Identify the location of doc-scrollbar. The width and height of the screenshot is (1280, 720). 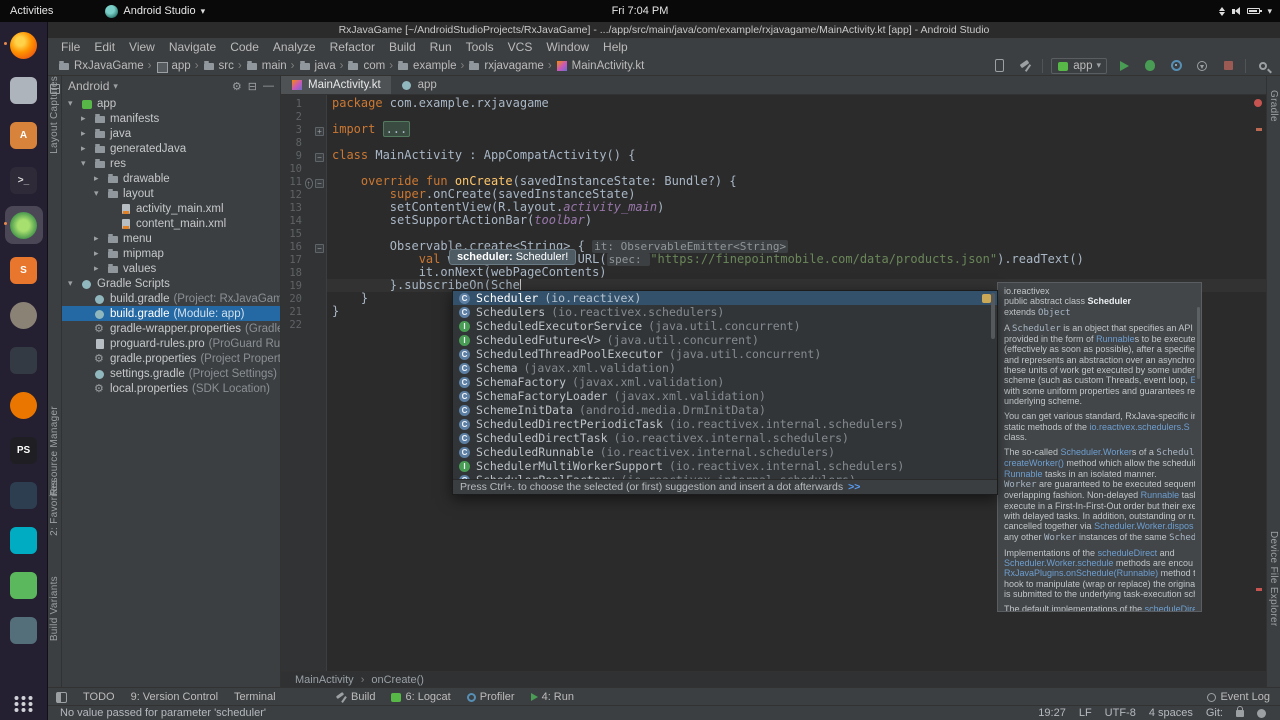
(1198, 343).